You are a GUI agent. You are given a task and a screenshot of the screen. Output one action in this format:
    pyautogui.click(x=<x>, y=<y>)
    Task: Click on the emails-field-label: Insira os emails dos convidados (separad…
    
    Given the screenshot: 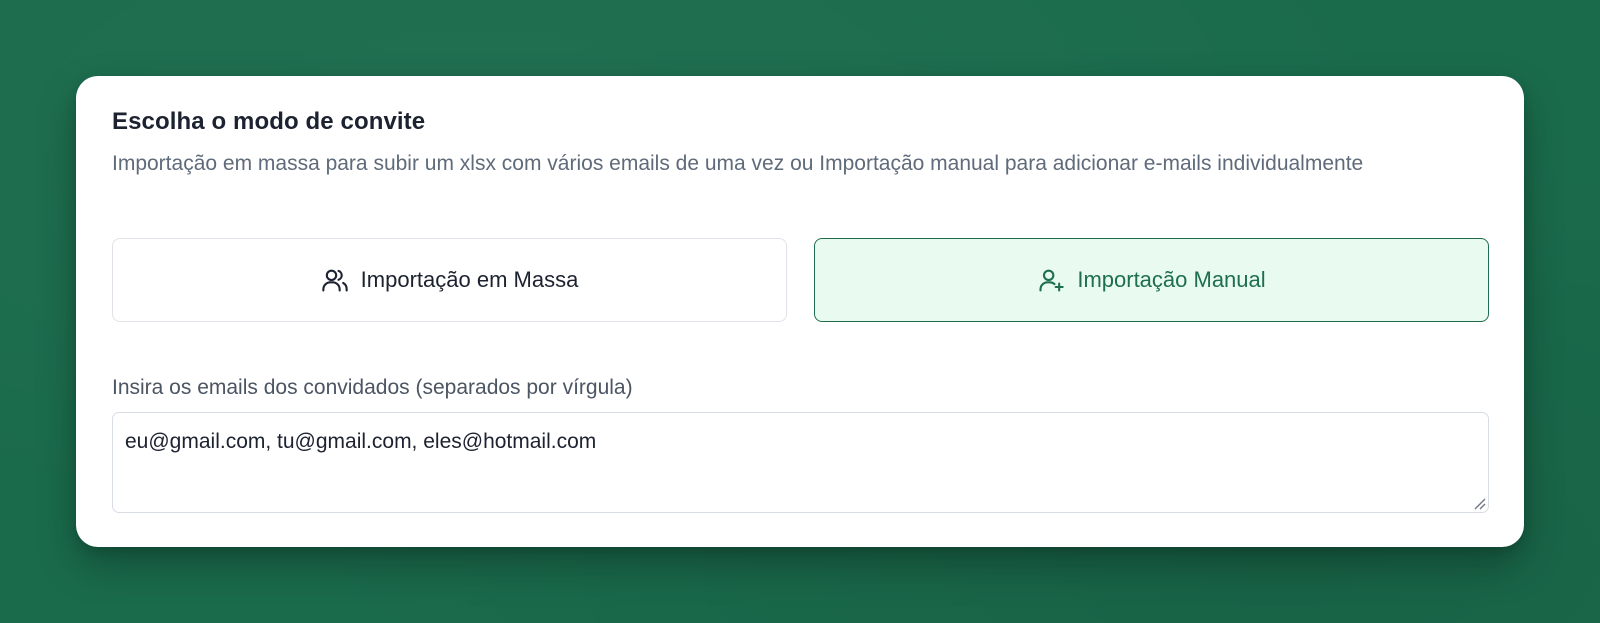 What is the action you would take?
    pyautogui.click(x=372, y=387)
    